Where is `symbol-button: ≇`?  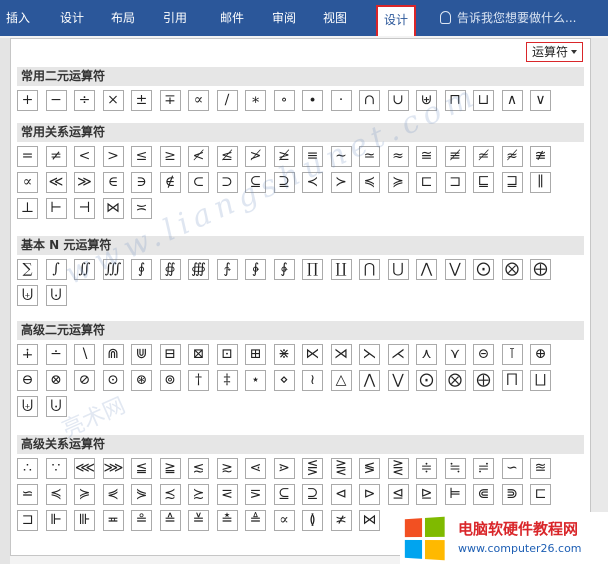
symbol-button: ≇ is located at coordinates (540, 156).